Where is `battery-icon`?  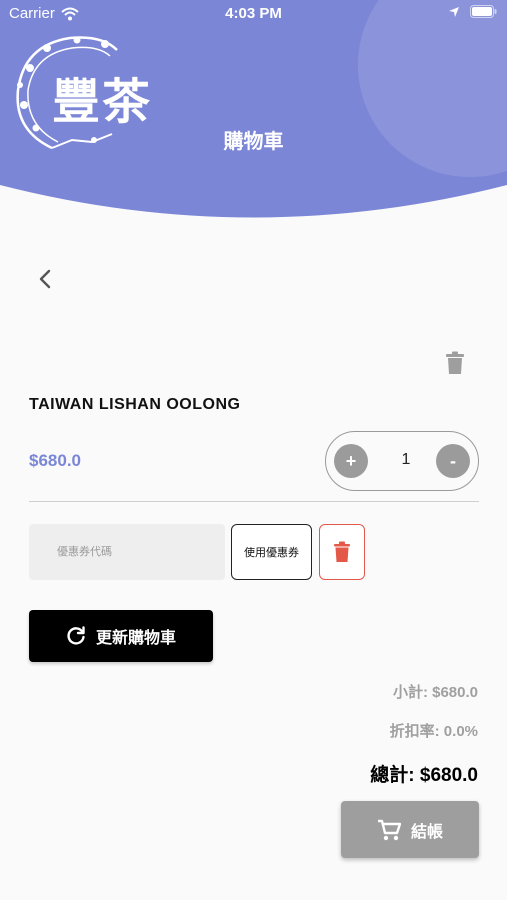 battery-icon is located at coordinates (483, 11).